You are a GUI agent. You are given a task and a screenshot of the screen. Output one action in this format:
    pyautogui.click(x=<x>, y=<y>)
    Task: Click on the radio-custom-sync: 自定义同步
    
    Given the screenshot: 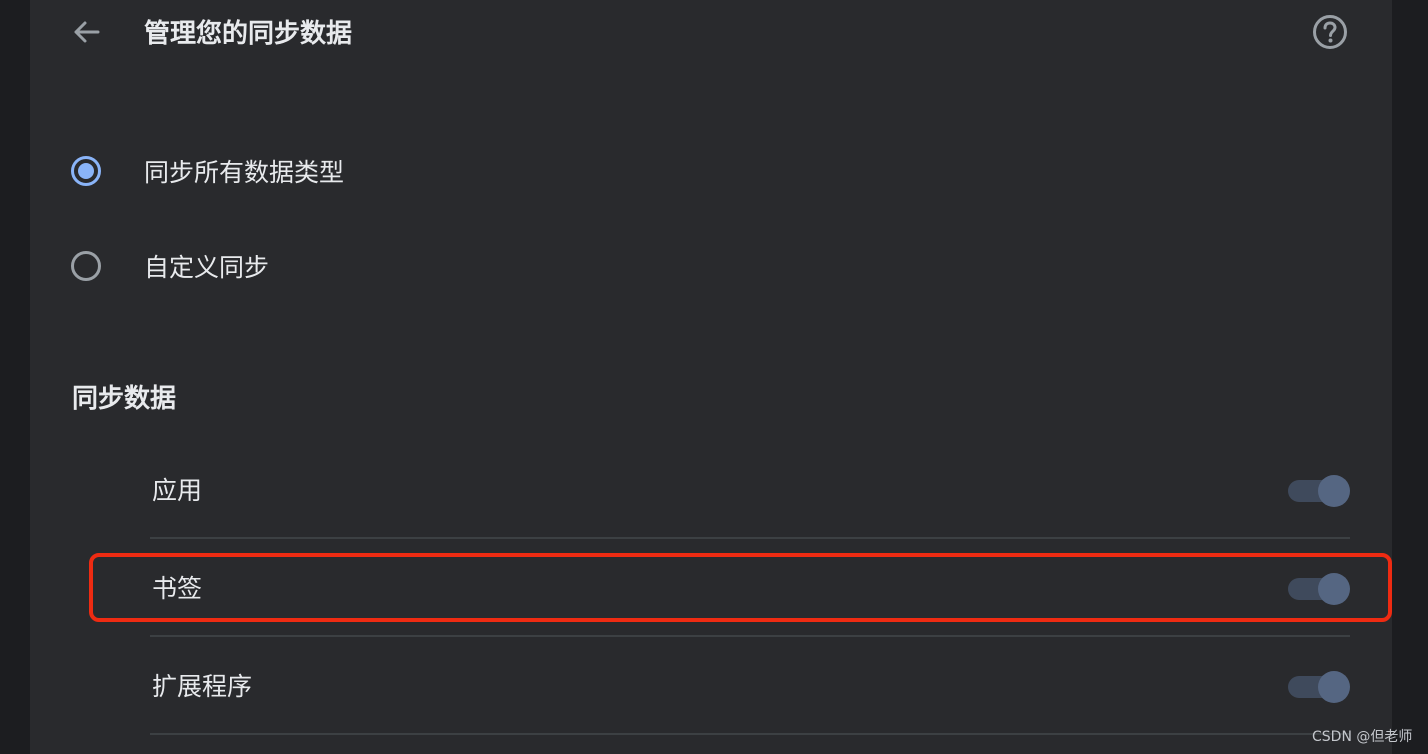 What is the action you would take?
    pyautogui.click(x=364, y=266)
    